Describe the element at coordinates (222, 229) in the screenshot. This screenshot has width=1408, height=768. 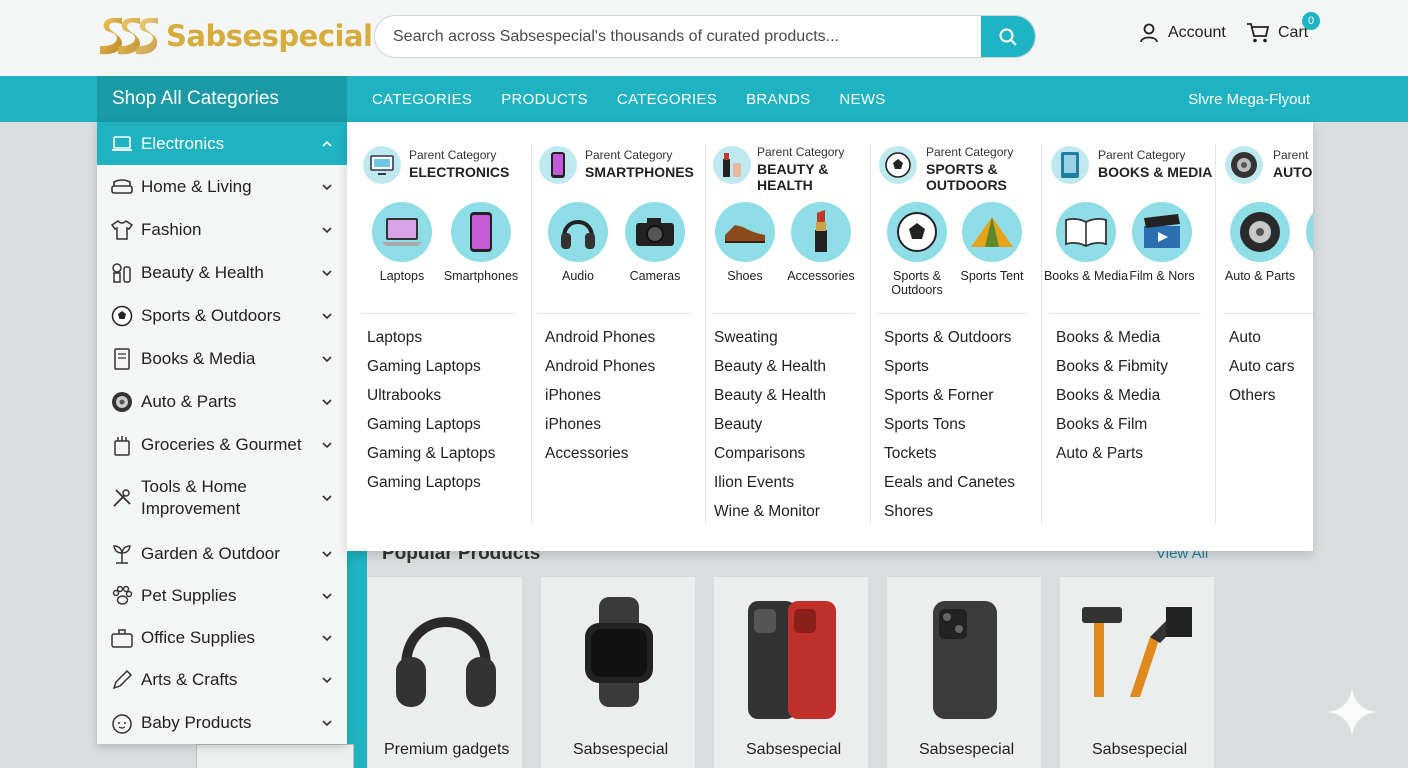
I see `sidebar-item-fashion: Fashion` at that location.